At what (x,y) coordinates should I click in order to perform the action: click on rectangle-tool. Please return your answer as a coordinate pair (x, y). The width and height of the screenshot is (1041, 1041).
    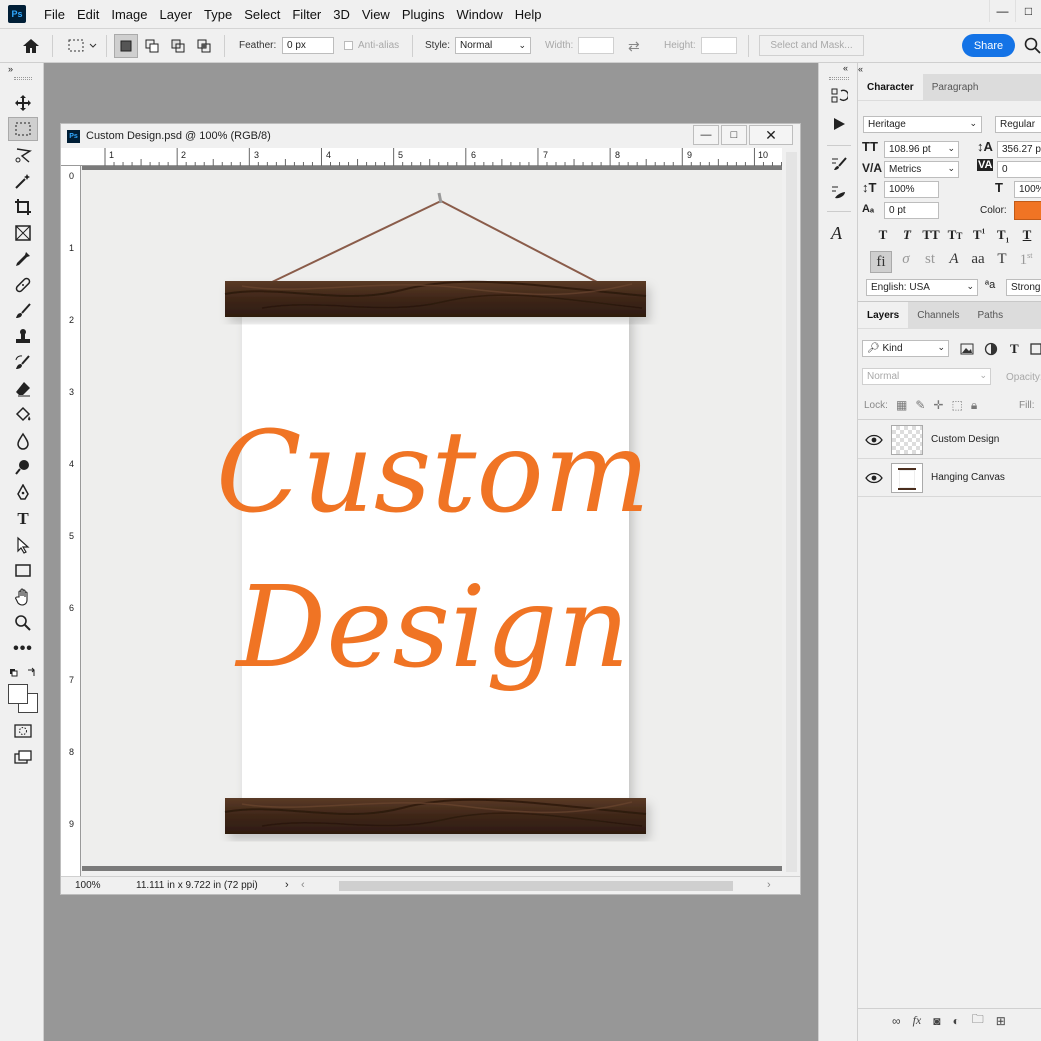
    Looking at the image, I should click on (23, 571).